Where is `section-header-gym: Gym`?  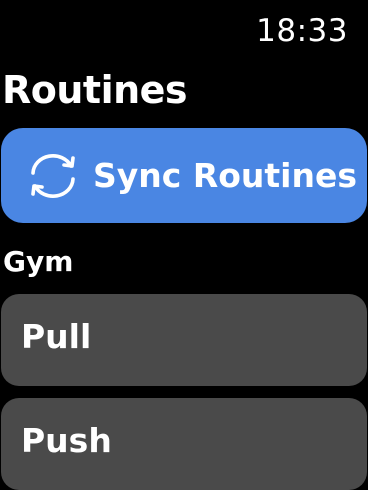
section-header-gym: Gym is located at coordinates (38, 261).